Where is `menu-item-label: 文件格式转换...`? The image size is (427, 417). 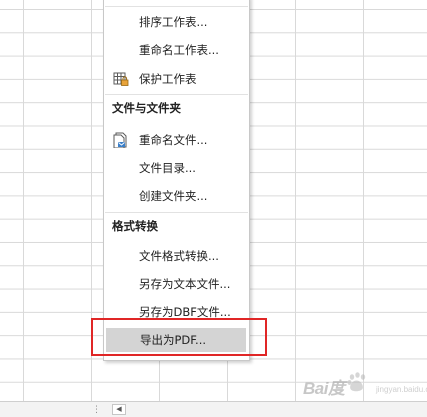 menu-item-label: 文件格式转换... is located at coordinates (179, 256).